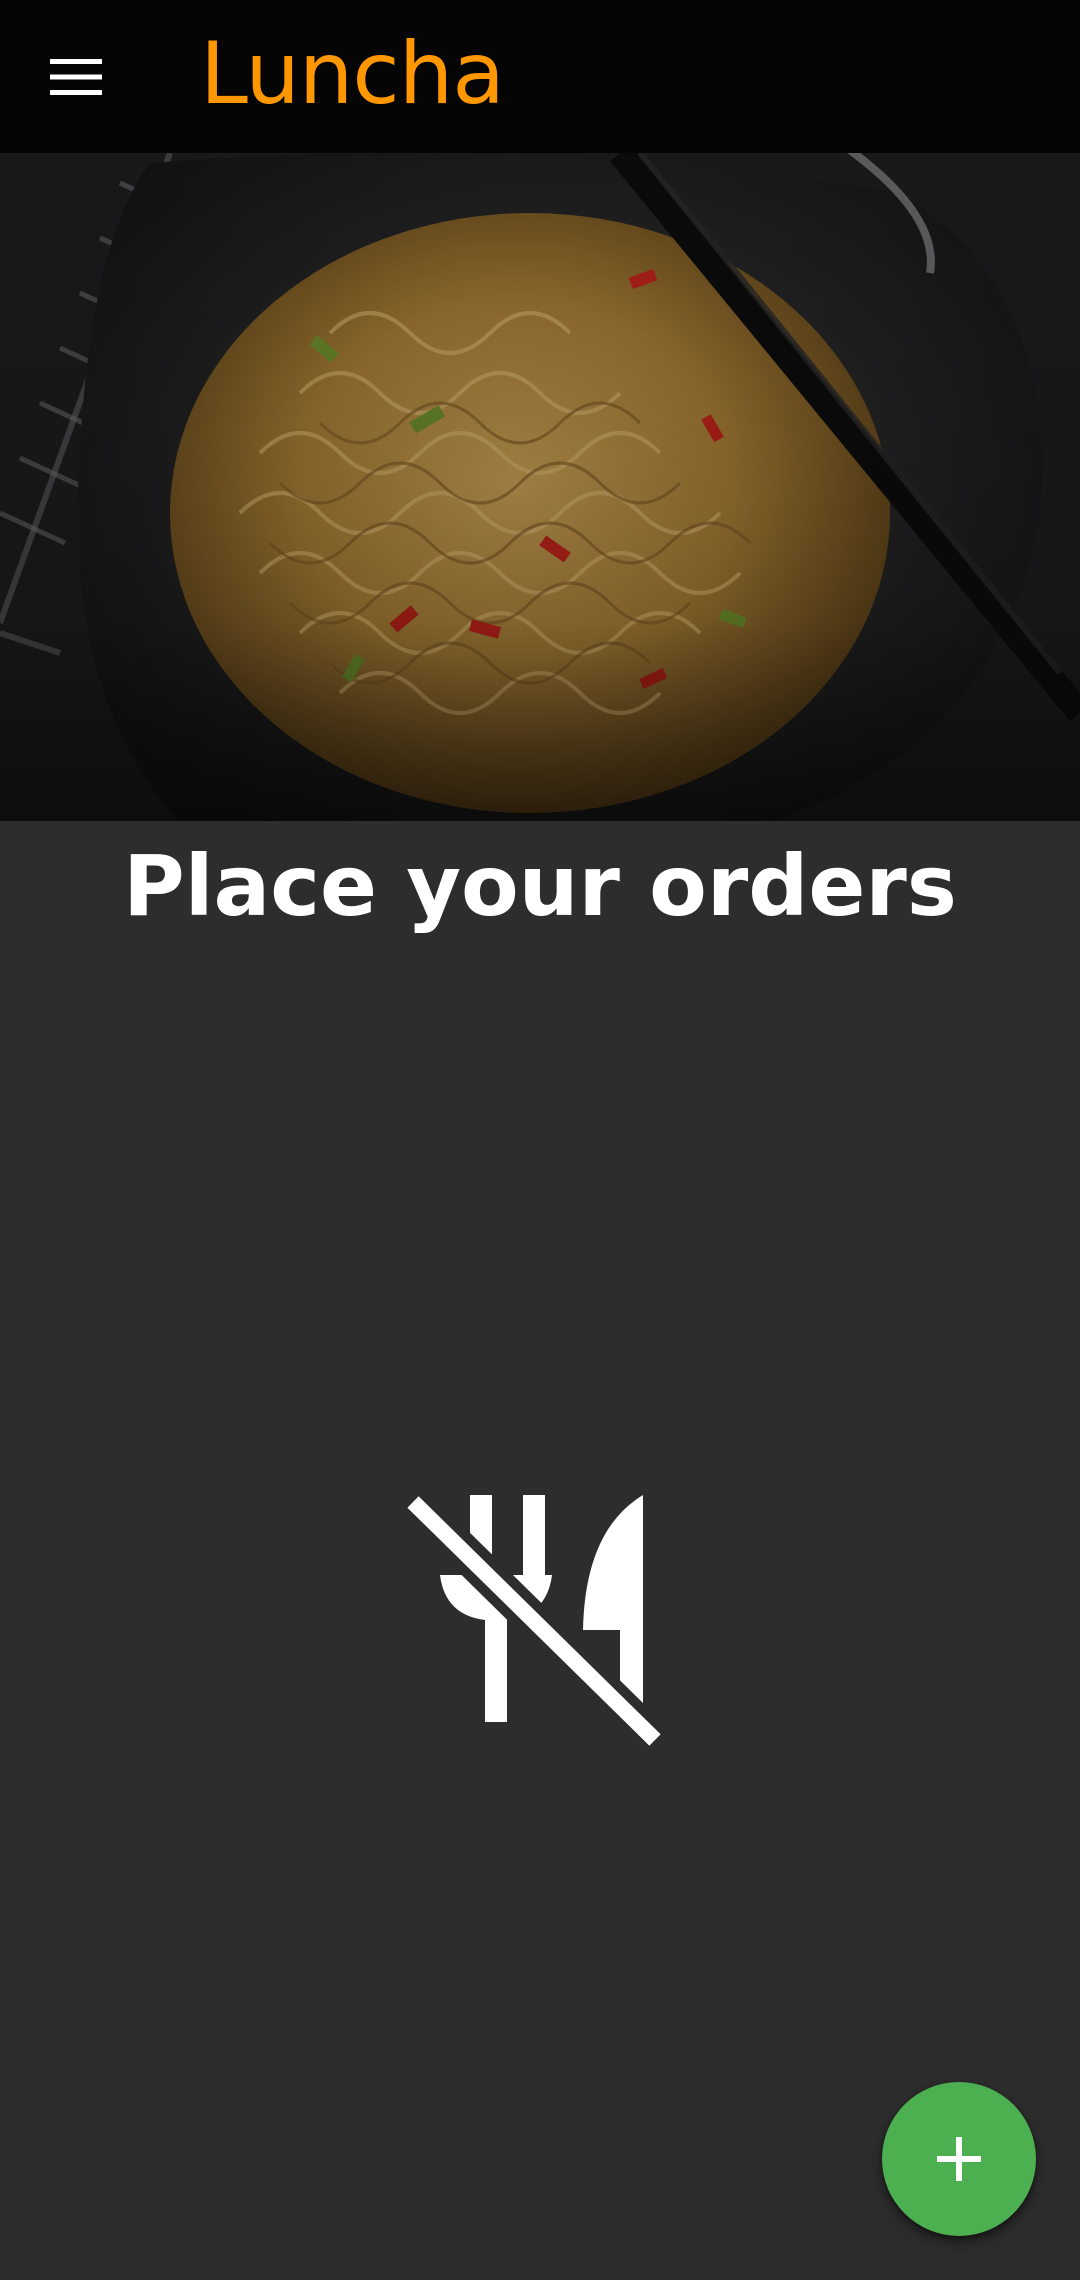 This screenshot has width=1080, height=2280. I want to click on app-title: Luncha, so click(352, 74).